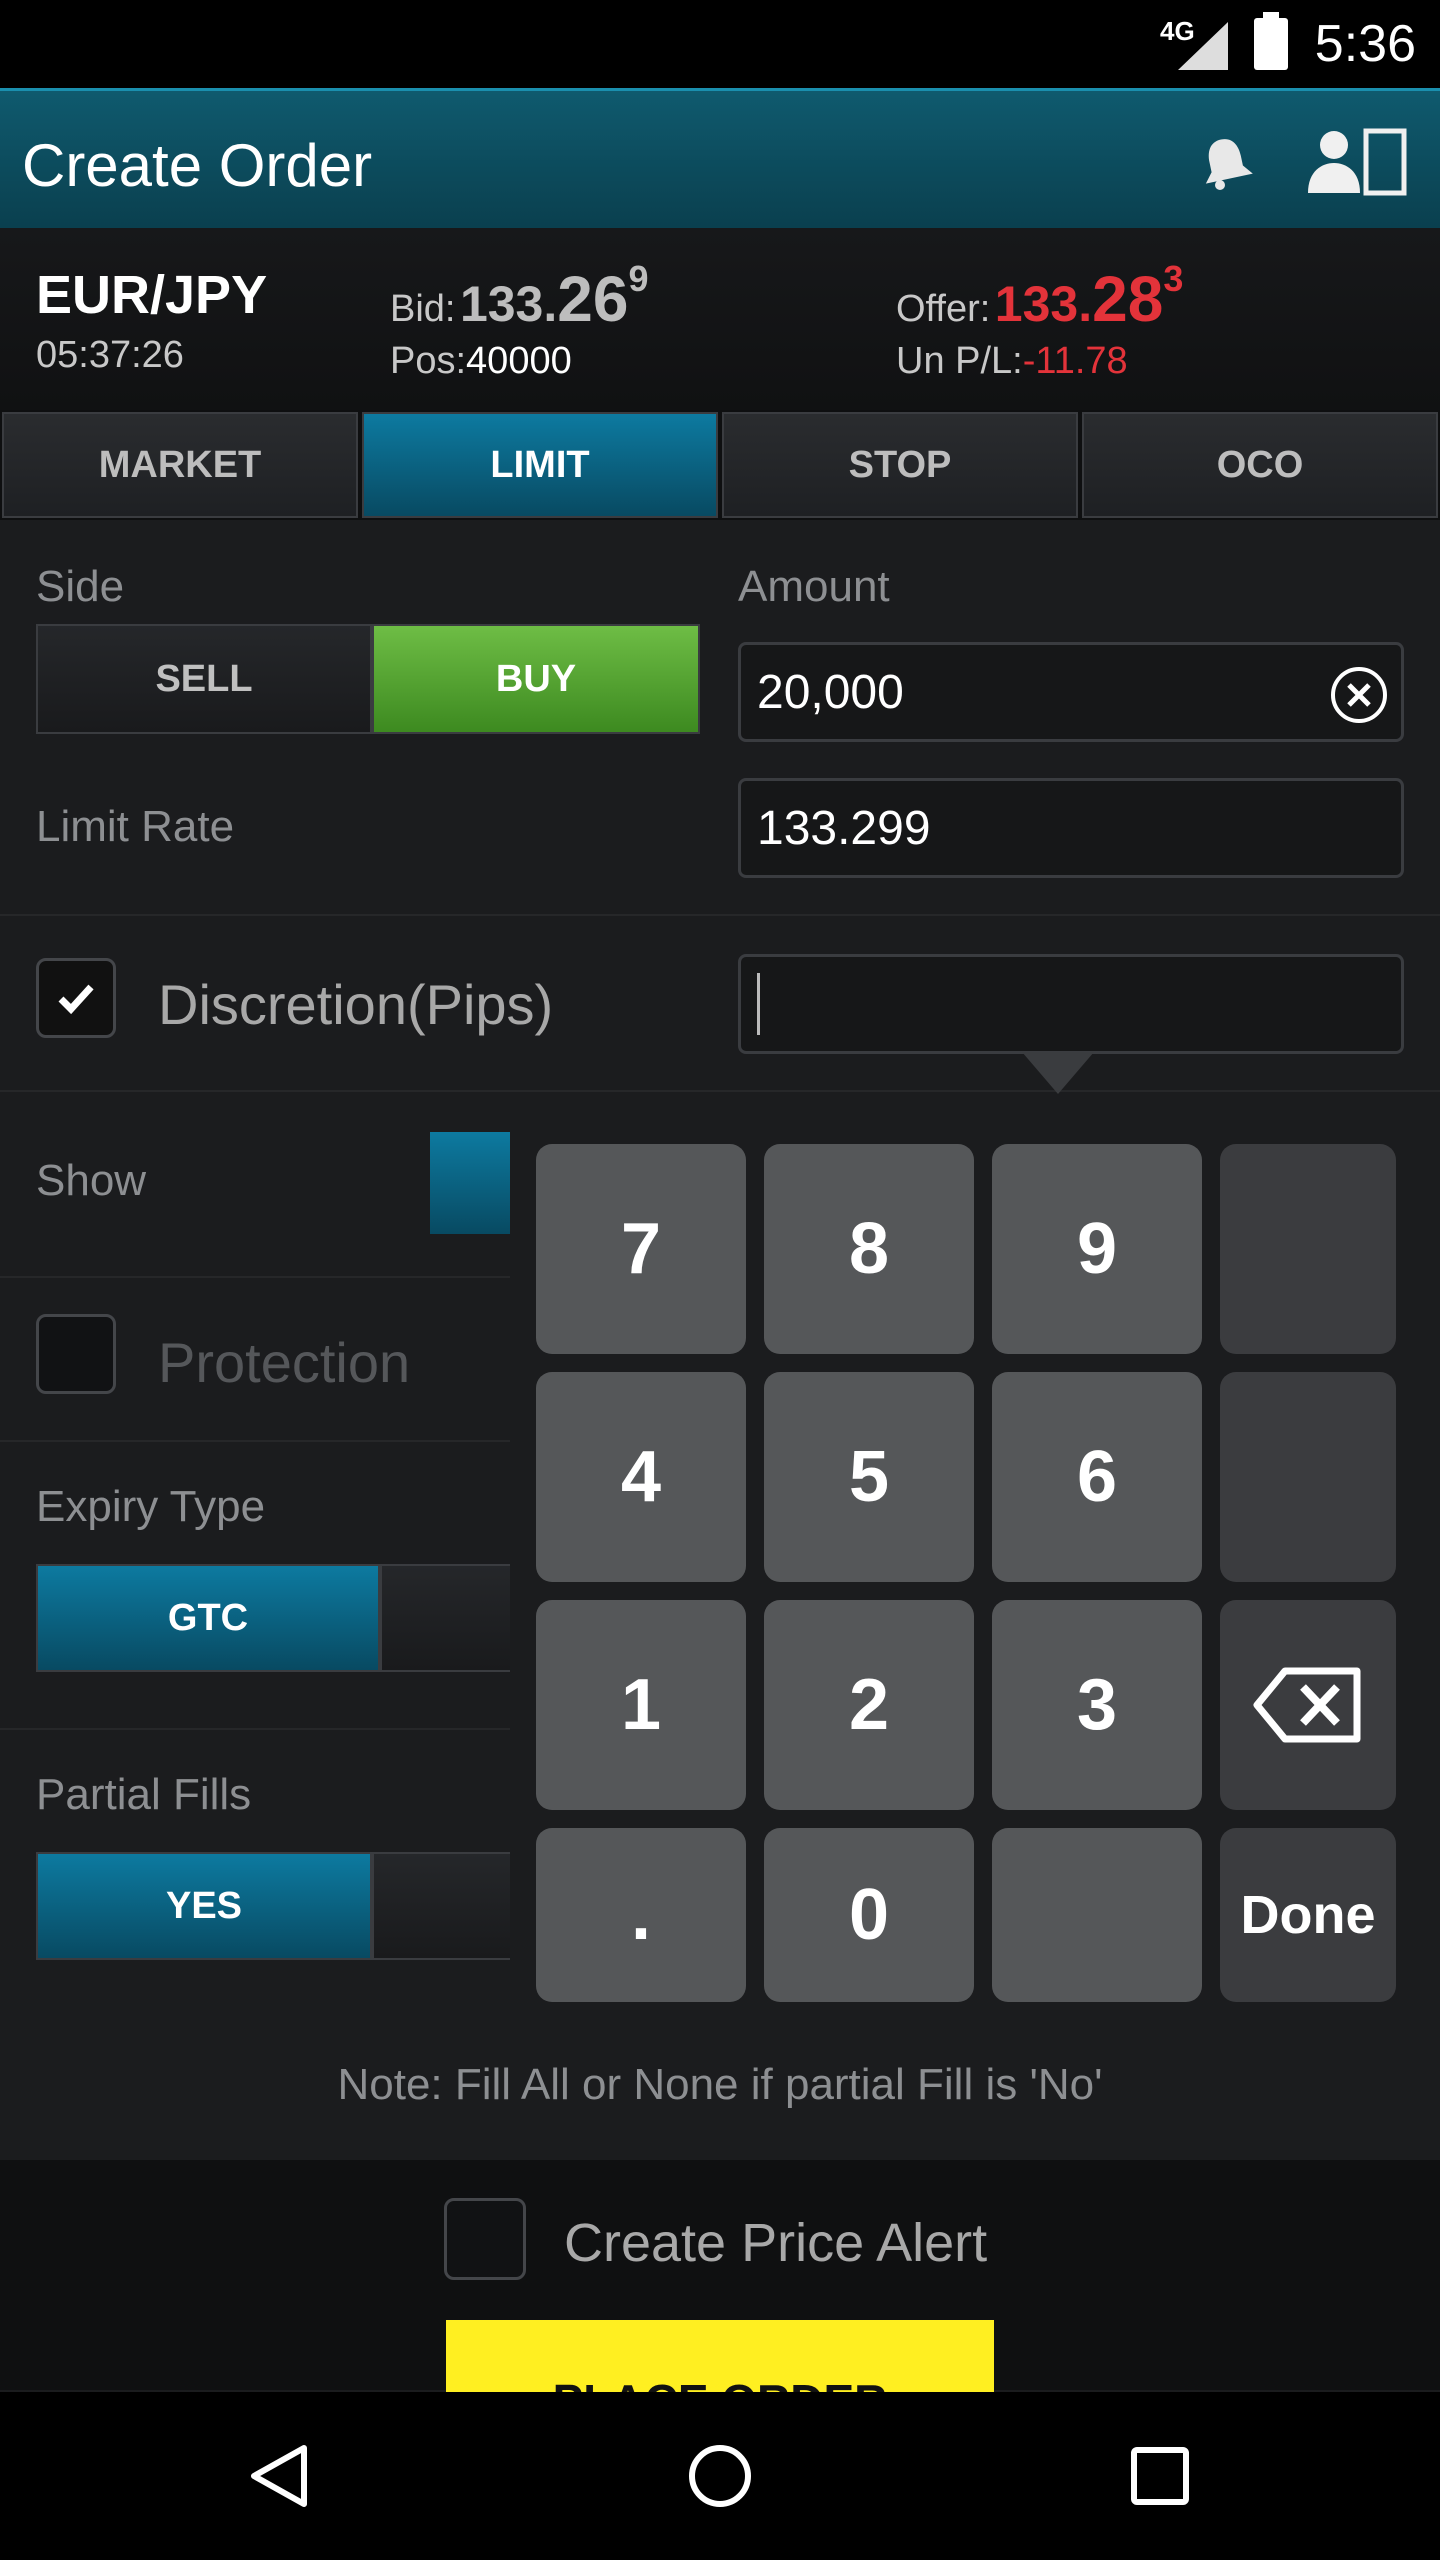 The width and height of the screenshot is (1440, 2560). Describe the element at coordinates (1071, 692) in the screenshot. I see `amount-field: 20,000` at that location.